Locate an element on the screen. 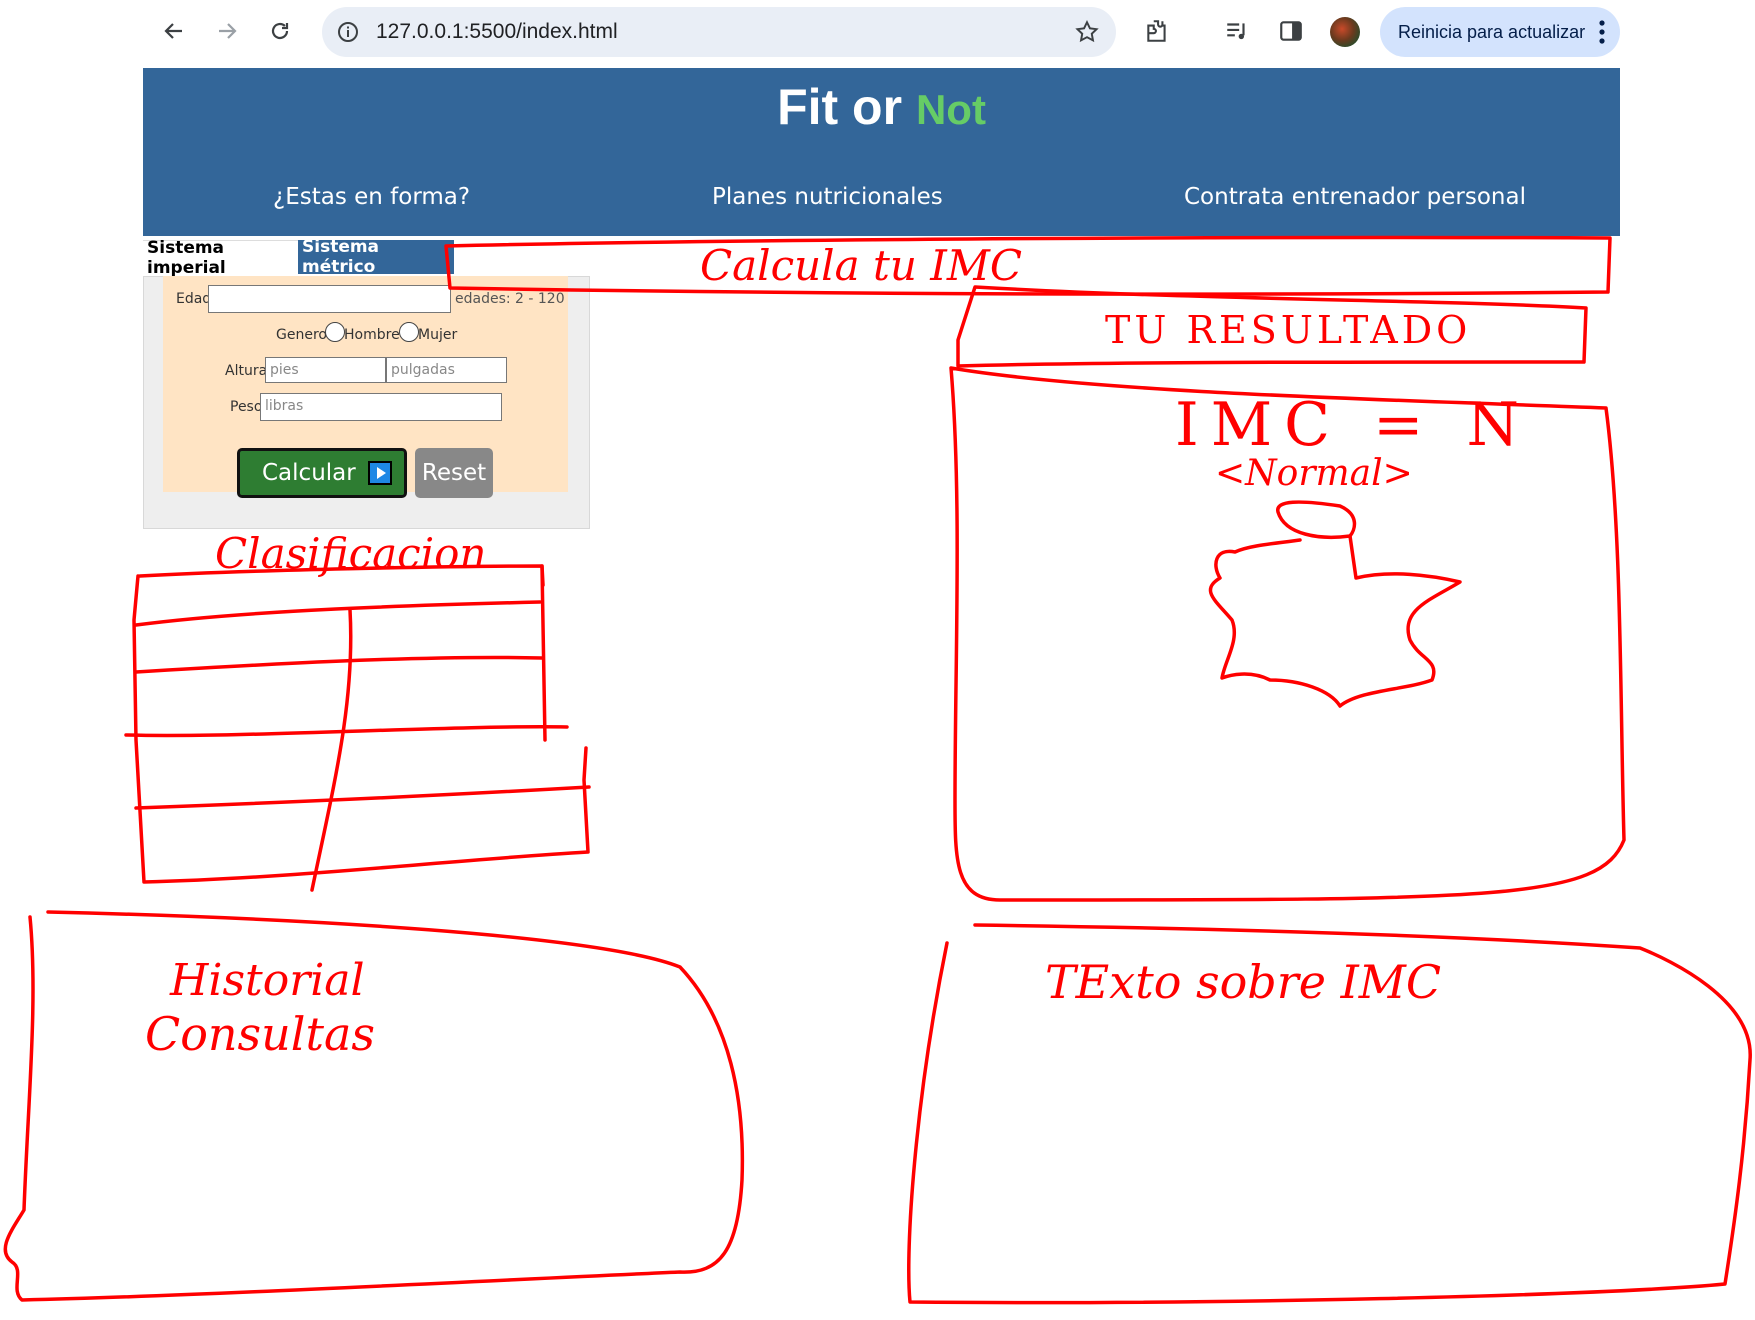  result-figure-head is located at coordinates (1316, 519).